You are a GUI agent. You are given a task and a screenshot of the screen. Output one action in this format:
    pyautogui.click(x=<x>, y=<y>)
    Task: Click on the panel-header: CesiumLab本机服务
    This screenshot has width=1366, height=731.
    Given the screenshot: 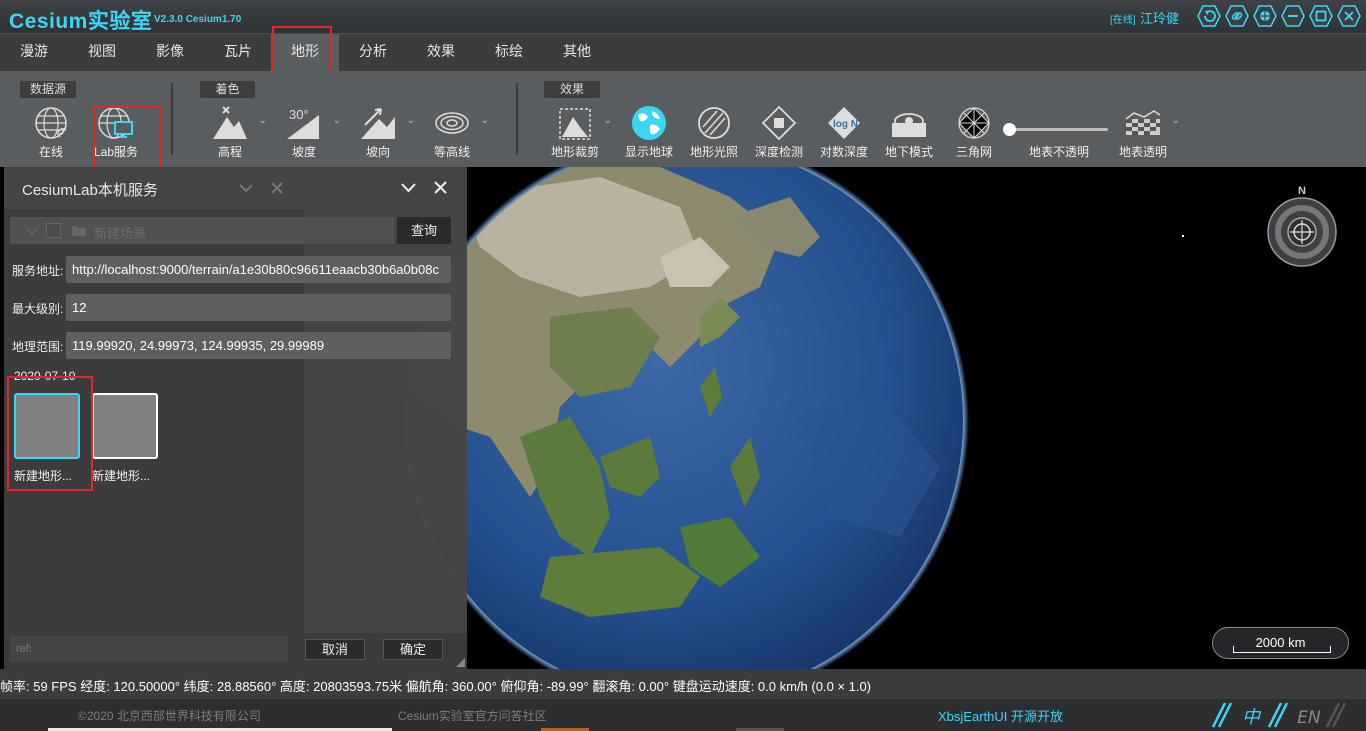 What is the action you would take?
    pyautogui.click(x=235, y=188)
    